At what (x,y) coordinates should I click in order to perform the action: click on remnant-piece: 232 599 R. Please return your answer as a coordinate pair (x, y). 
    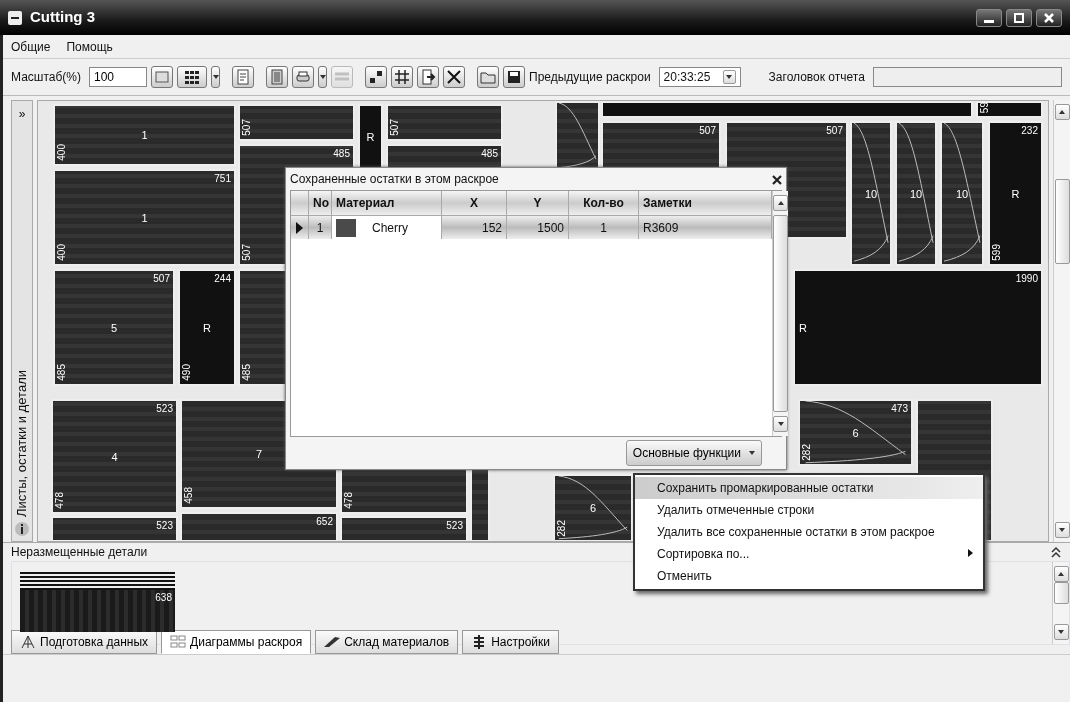
    Looking at the image, I should click on (1015, 193).